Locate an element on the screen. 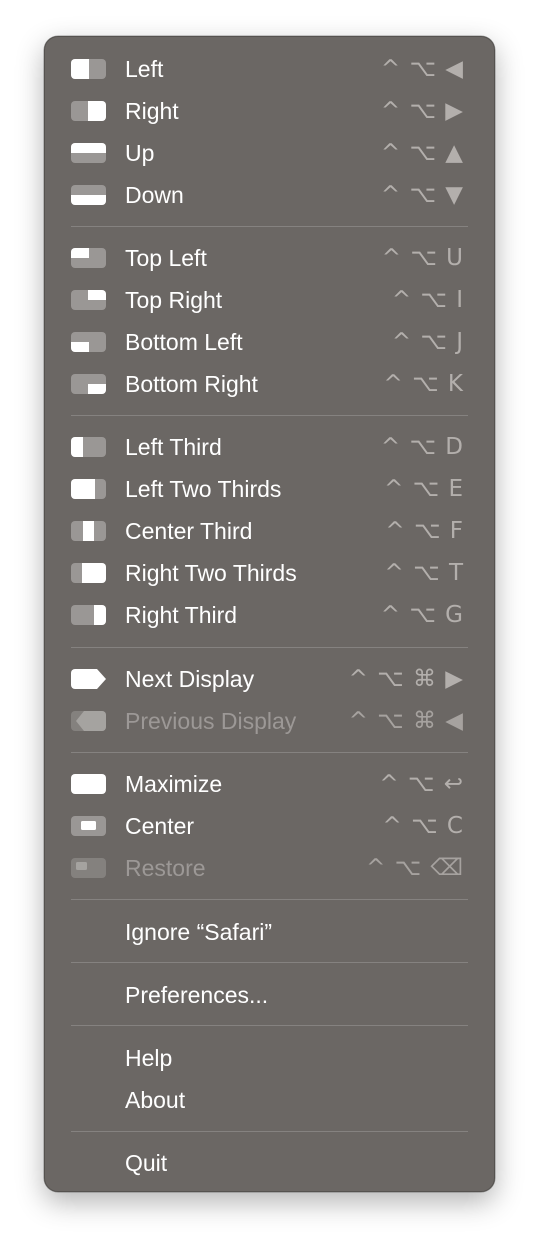  left-third-icon is located at coordinates (88, 447).